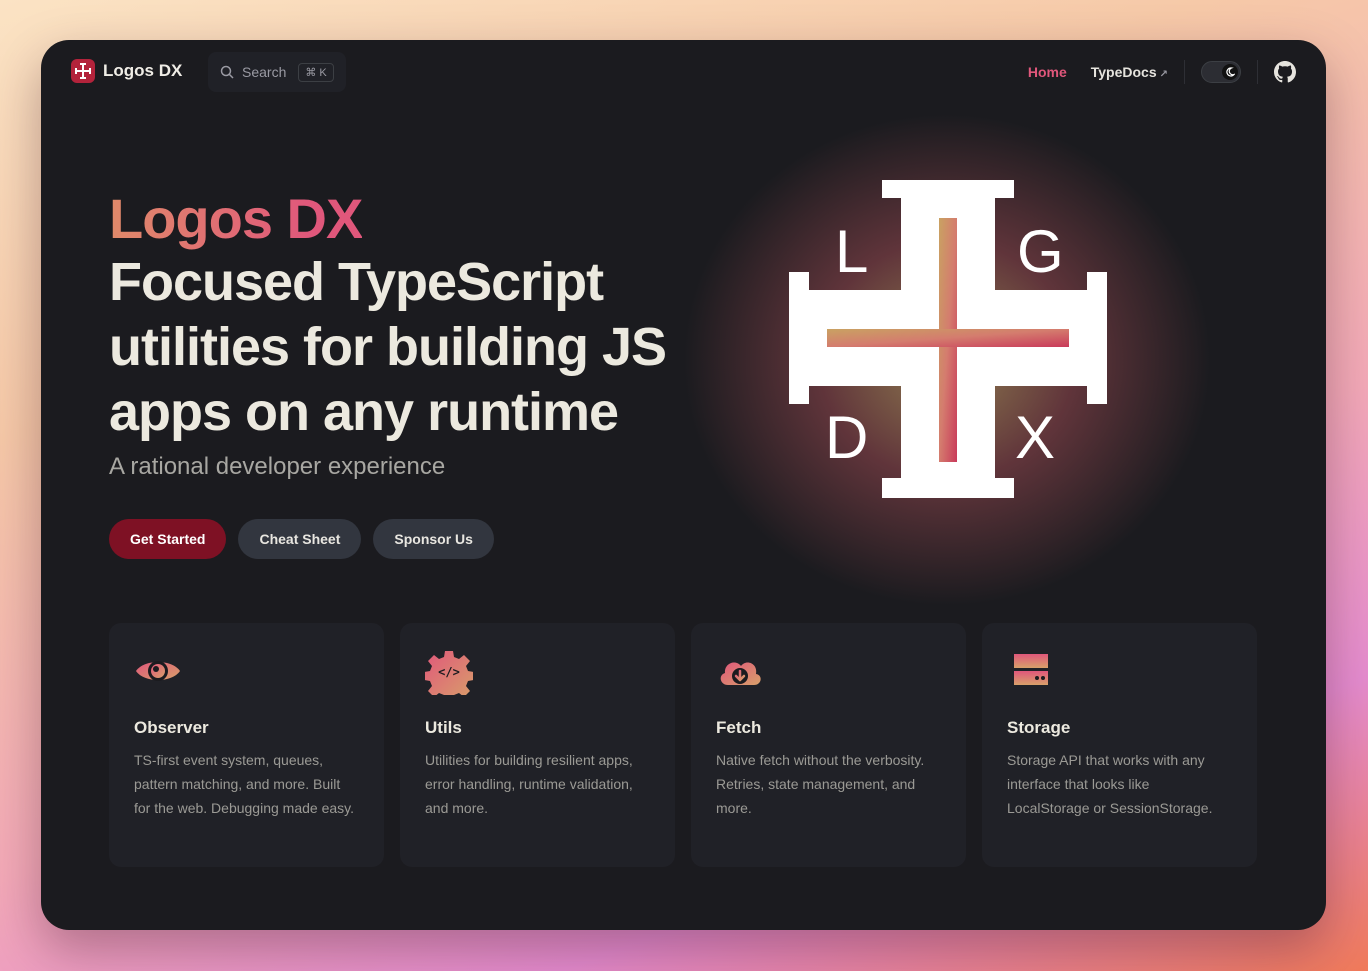  Describe the element at coordinates (846, 437) in the screenshot. I see `hero-logo-letter-d: D` at that location.